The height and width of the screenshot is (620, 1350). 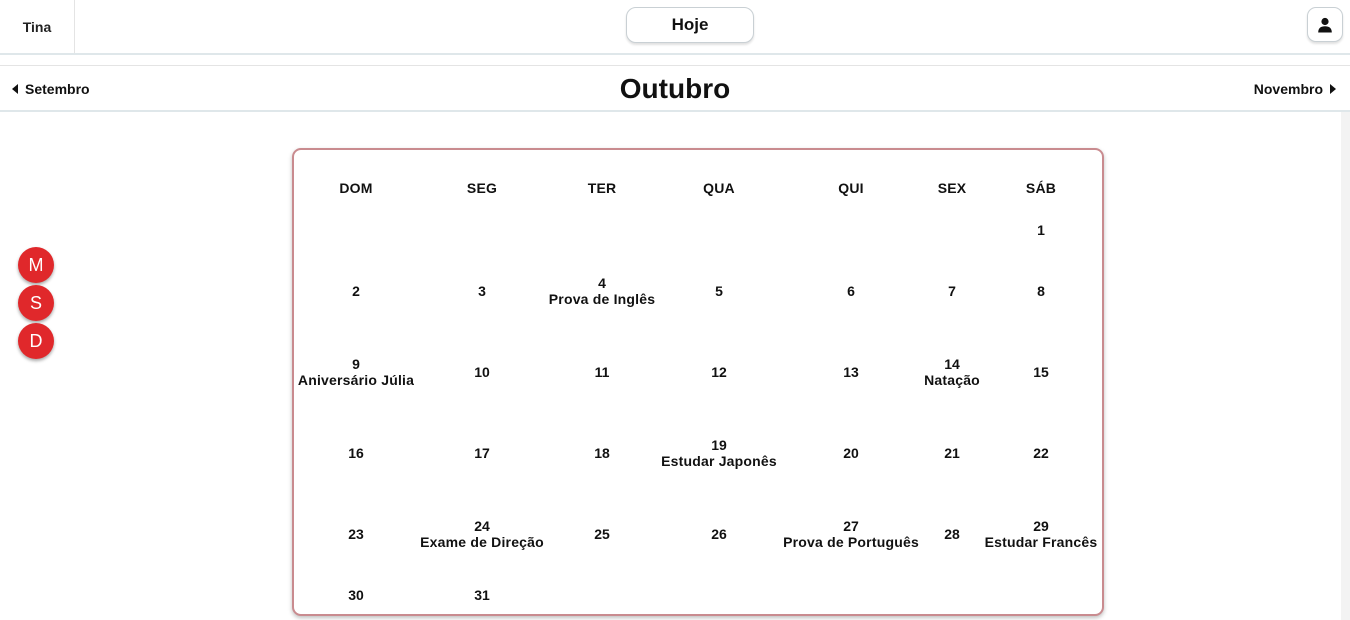 I want to click on calendar-day: 27 Prova de Português, so click(x=851, y=534).